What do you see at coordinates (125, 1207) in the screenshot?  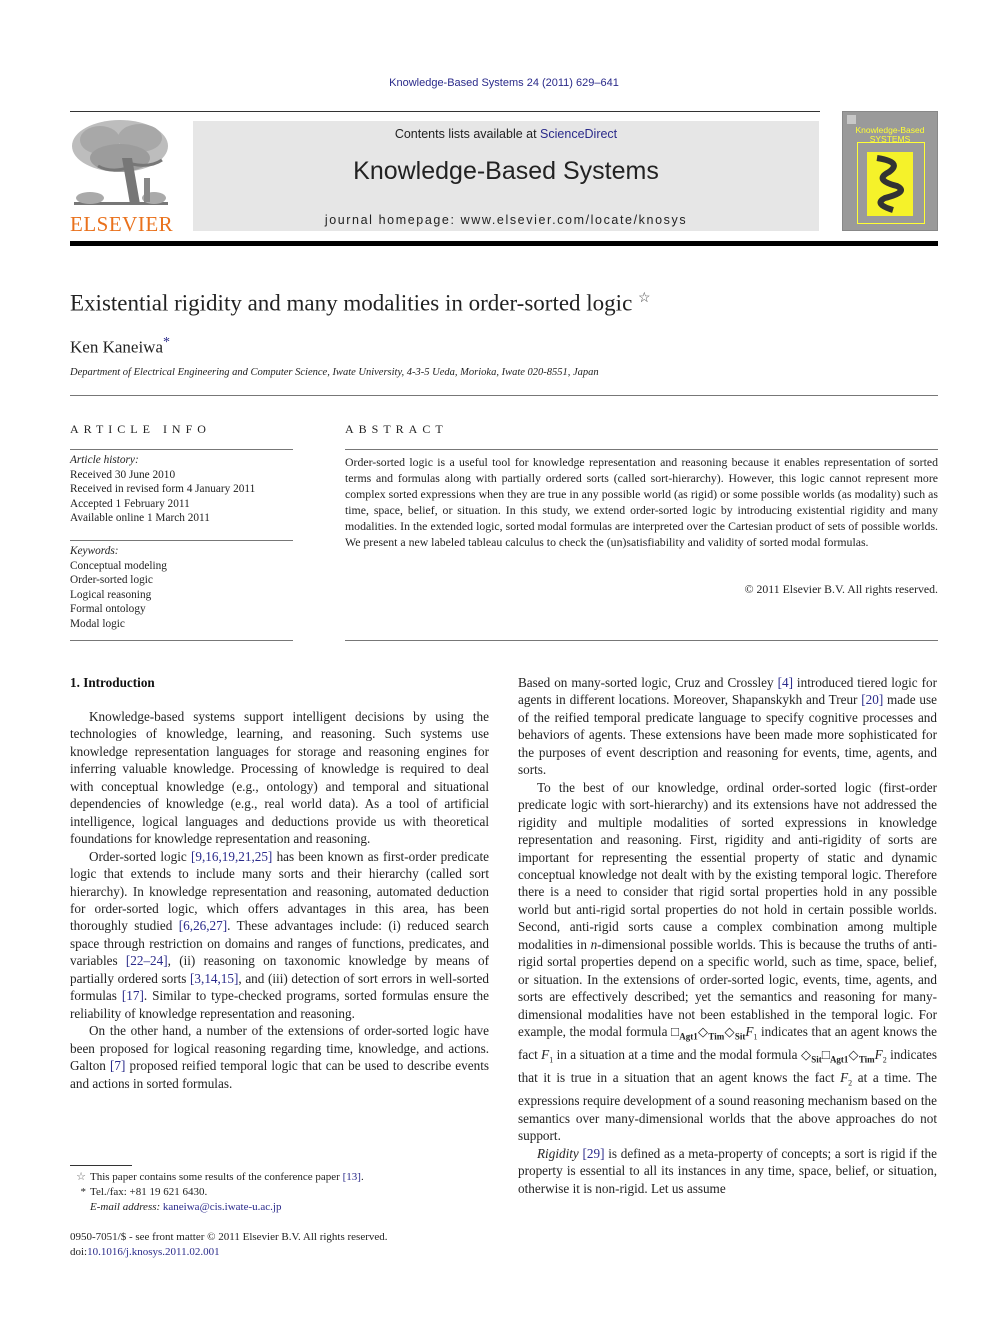 I see `email-label: E-mail address:` at bounding box center [125, 1207].